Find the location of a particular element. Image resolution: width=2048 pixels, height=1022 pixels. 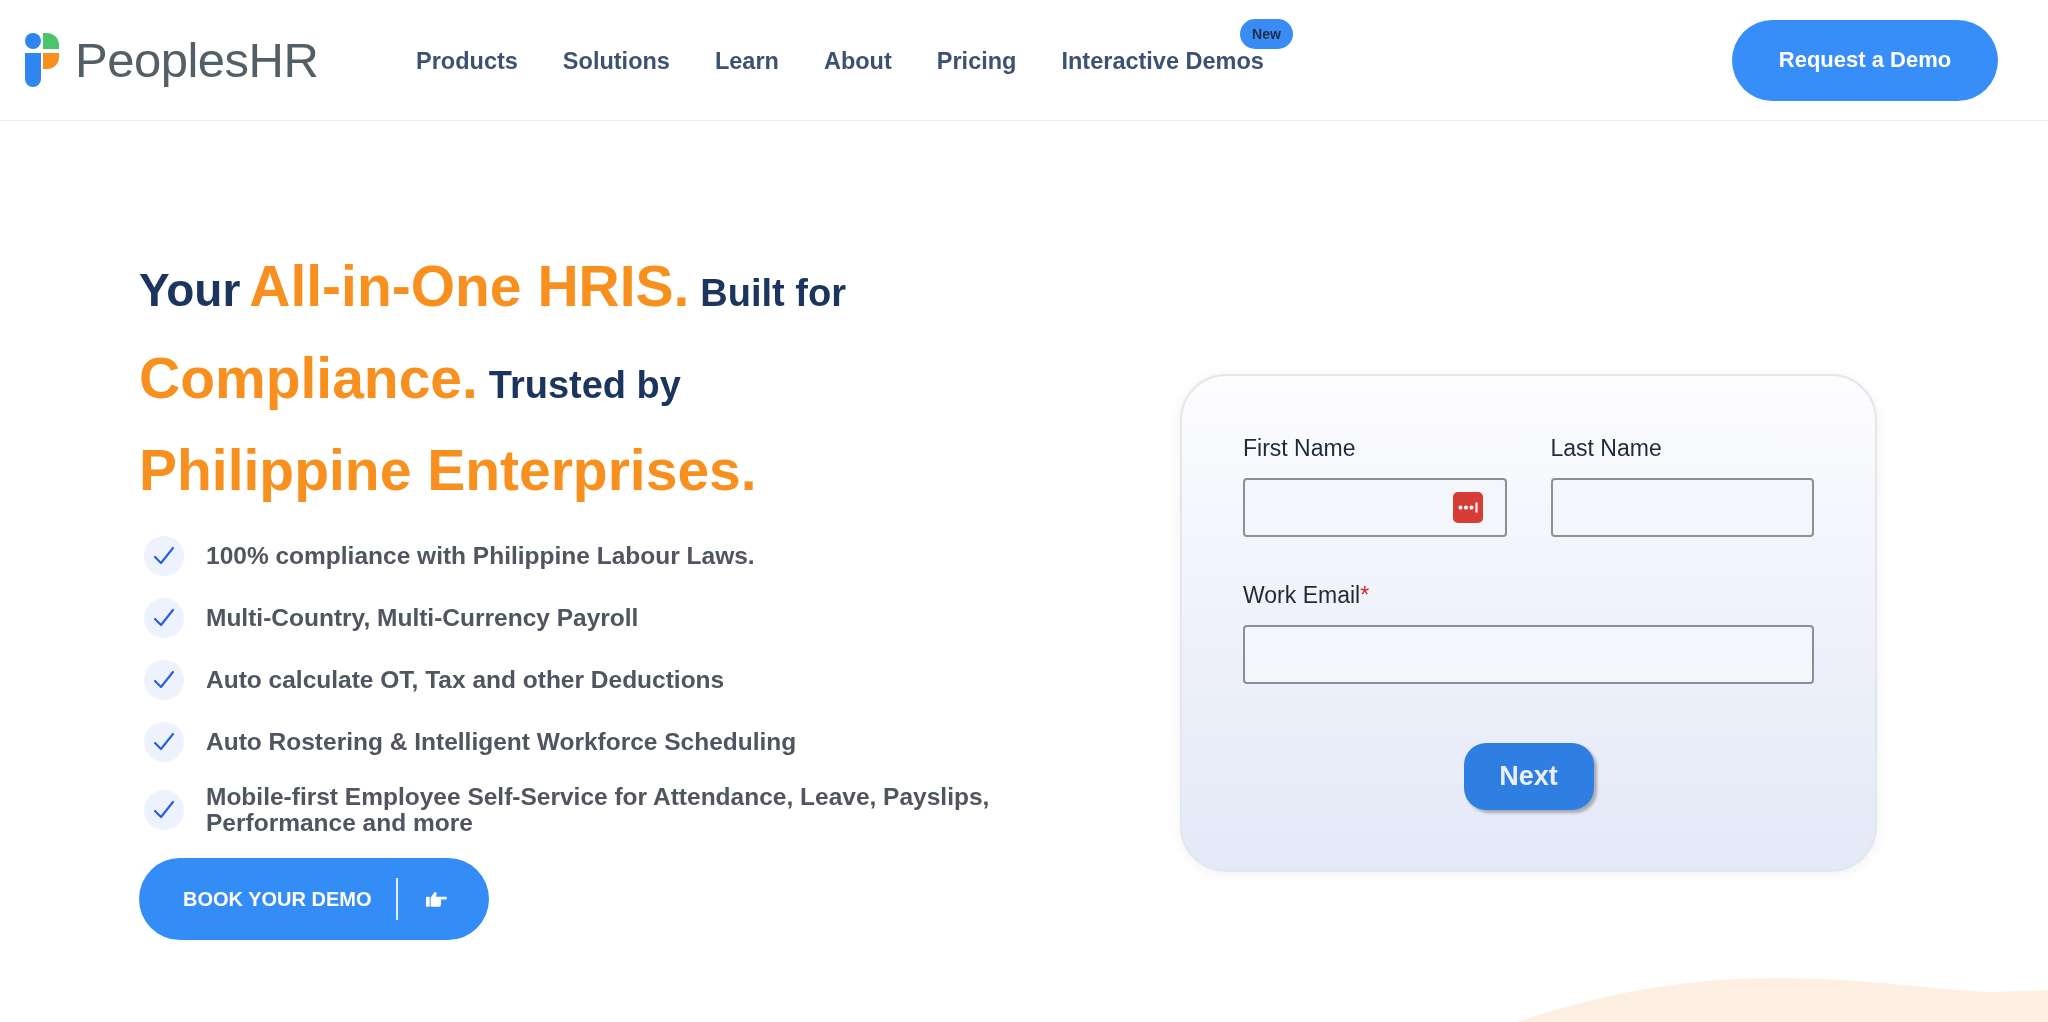

feature-text: Mobile-first Employee Self-Service for Attendance, Leave, Payslips, Performance and more is located at coordinates (598, 810).